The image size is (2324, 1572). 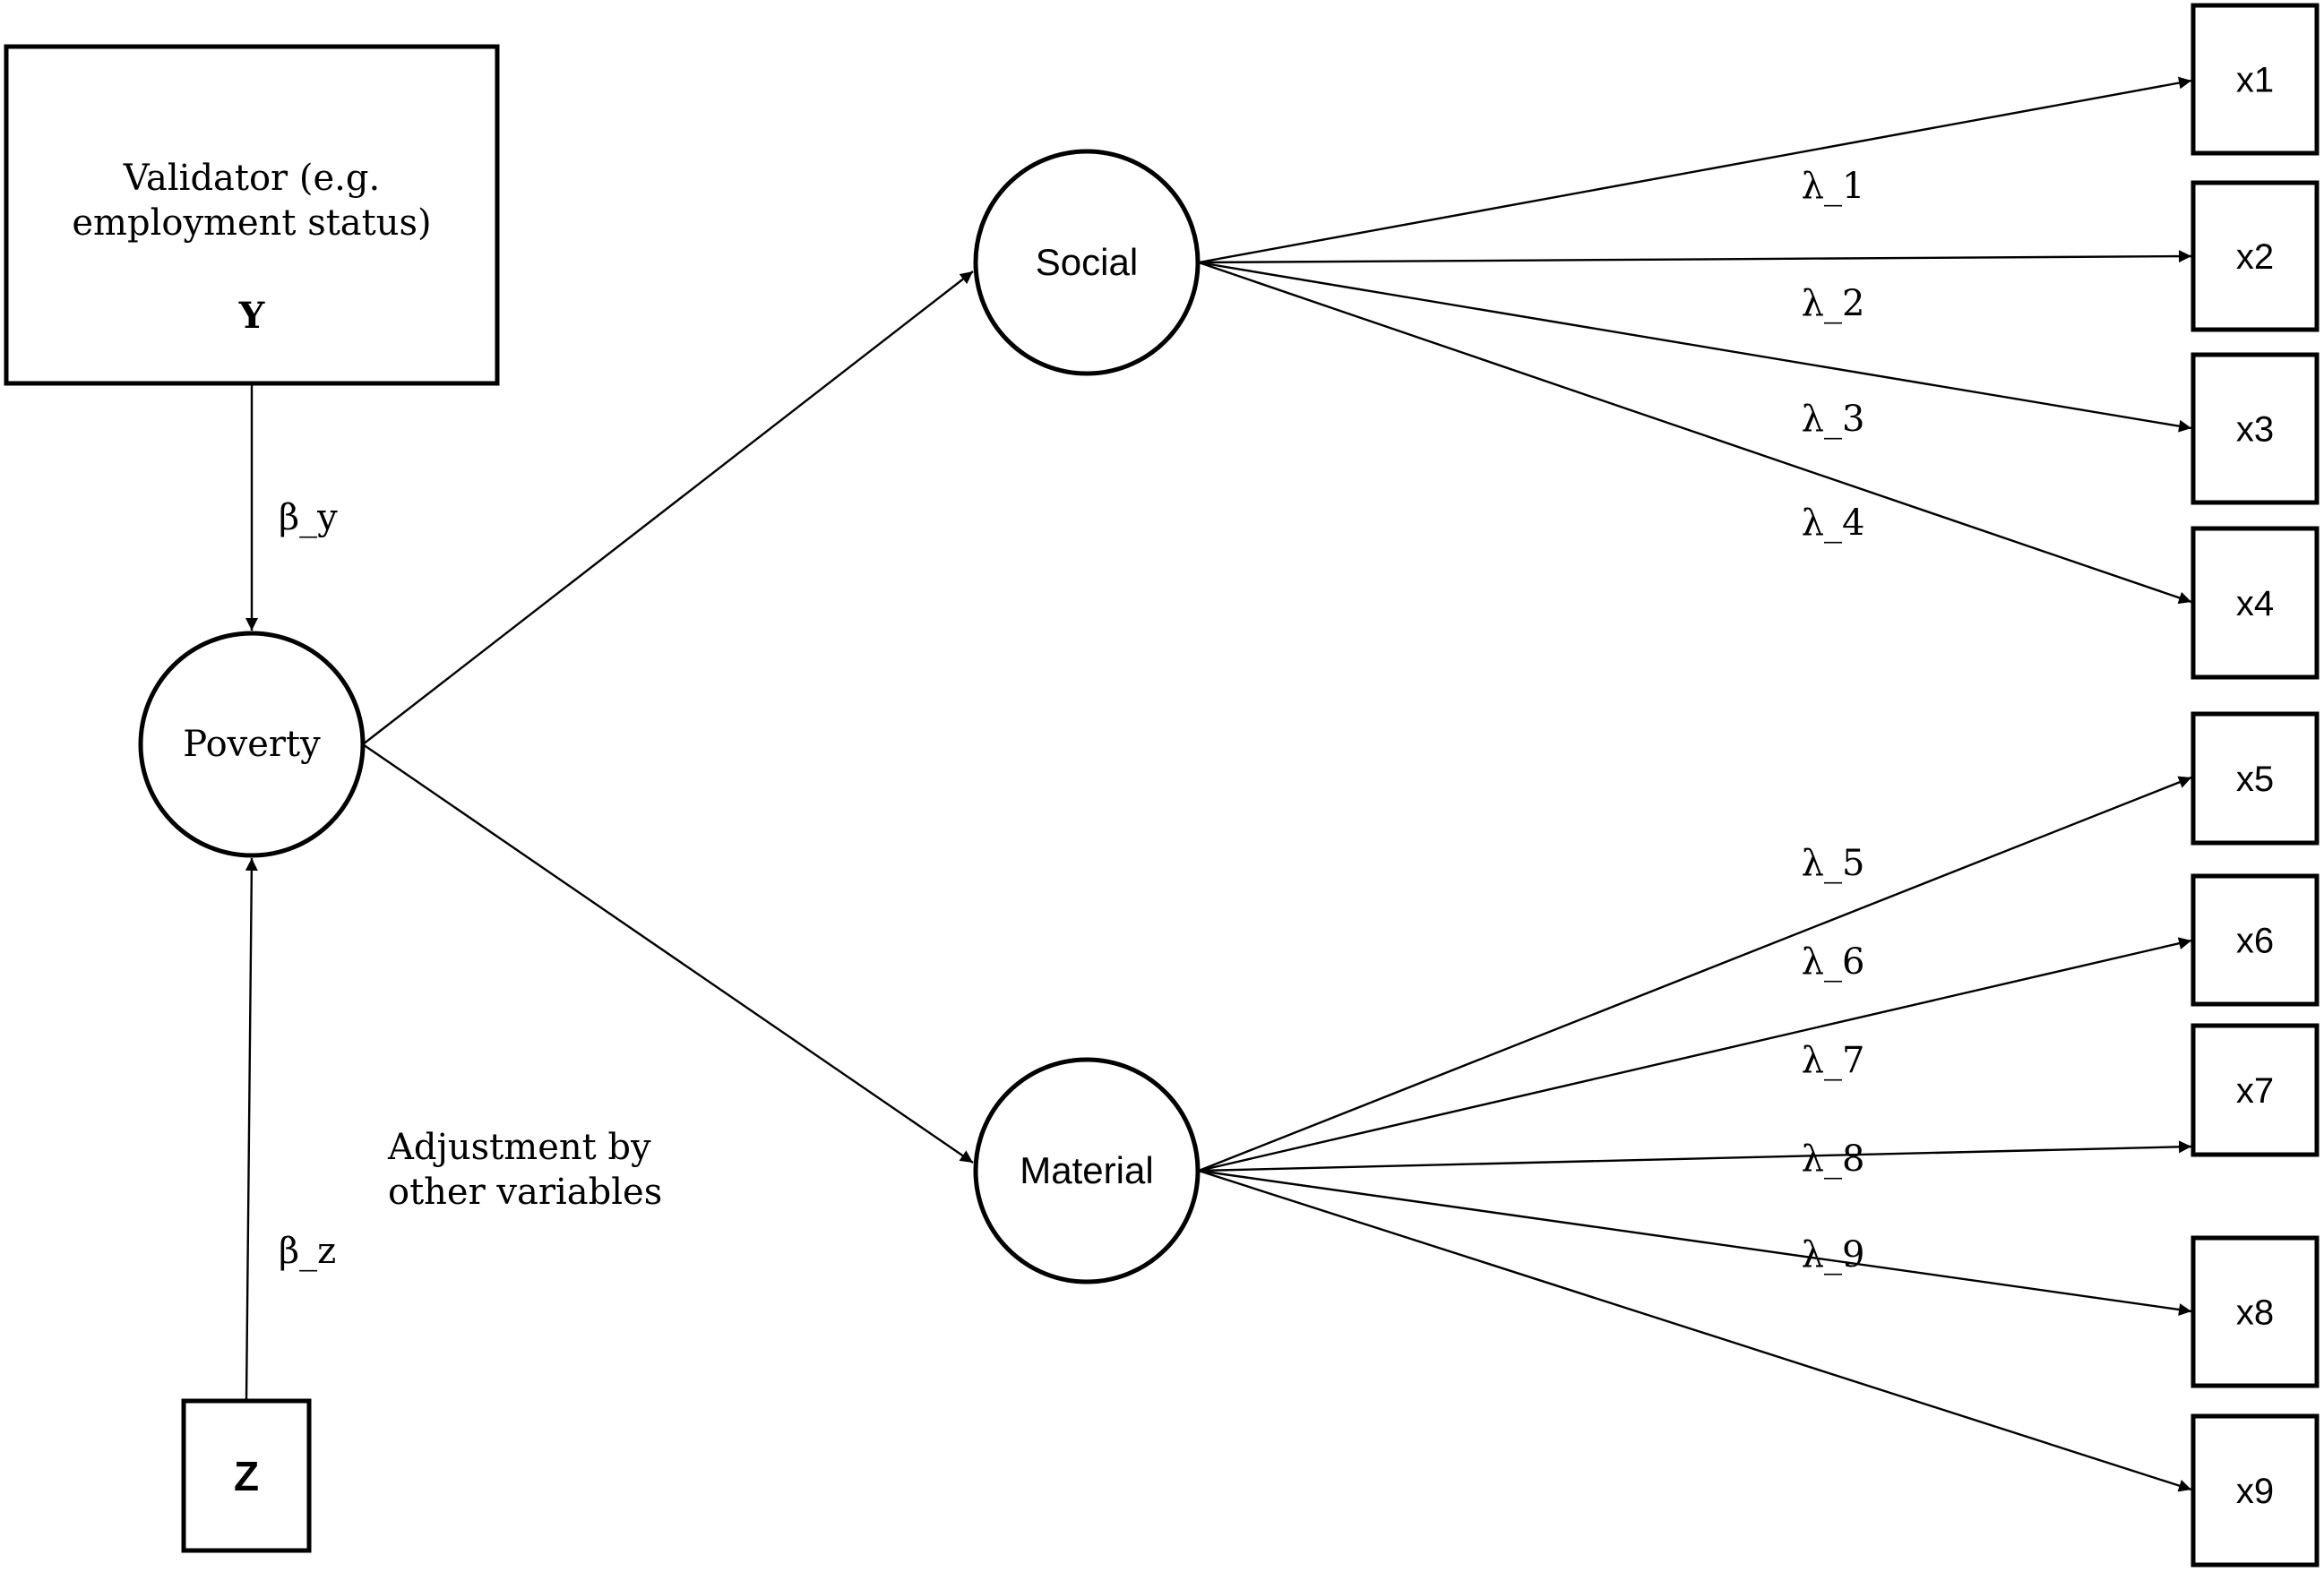 I want to click on indicator-label-x5: x5, so click(x=2255, y=779).